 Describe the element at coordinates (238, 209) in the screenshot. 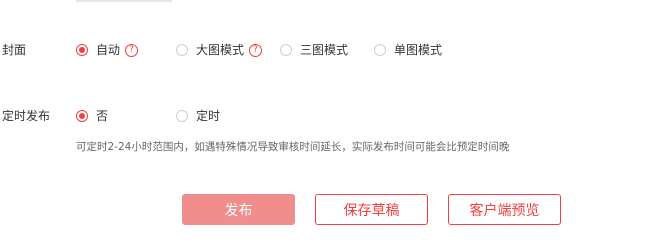

I see `publish-button: 发布` at that location.